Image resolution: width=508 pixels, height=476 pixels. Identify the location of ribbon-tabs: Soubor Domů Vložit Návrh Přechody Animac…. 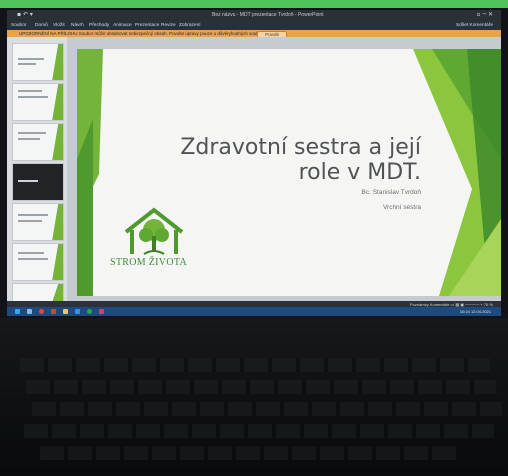
(254, 25).